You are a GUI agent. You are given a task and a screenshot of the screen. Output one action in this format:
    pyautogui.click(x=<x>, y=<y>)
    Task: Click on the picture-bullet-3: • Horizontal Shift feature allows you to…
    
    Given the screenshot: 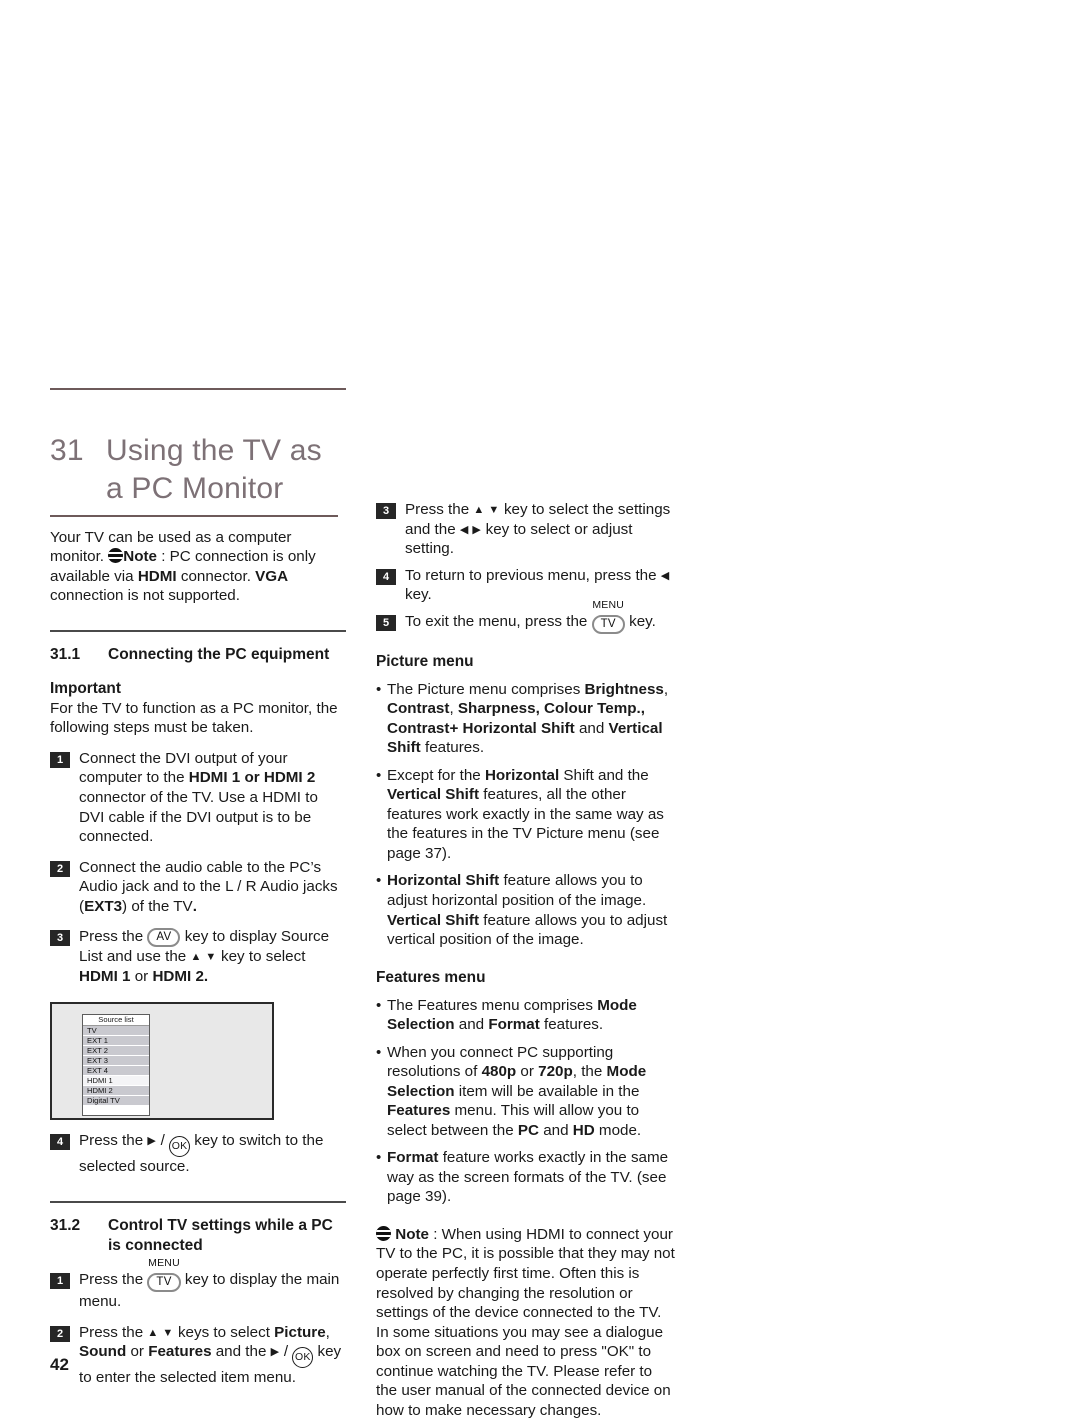 What is the action you would take?
    pyautogui.click(x=526, y=910)
    